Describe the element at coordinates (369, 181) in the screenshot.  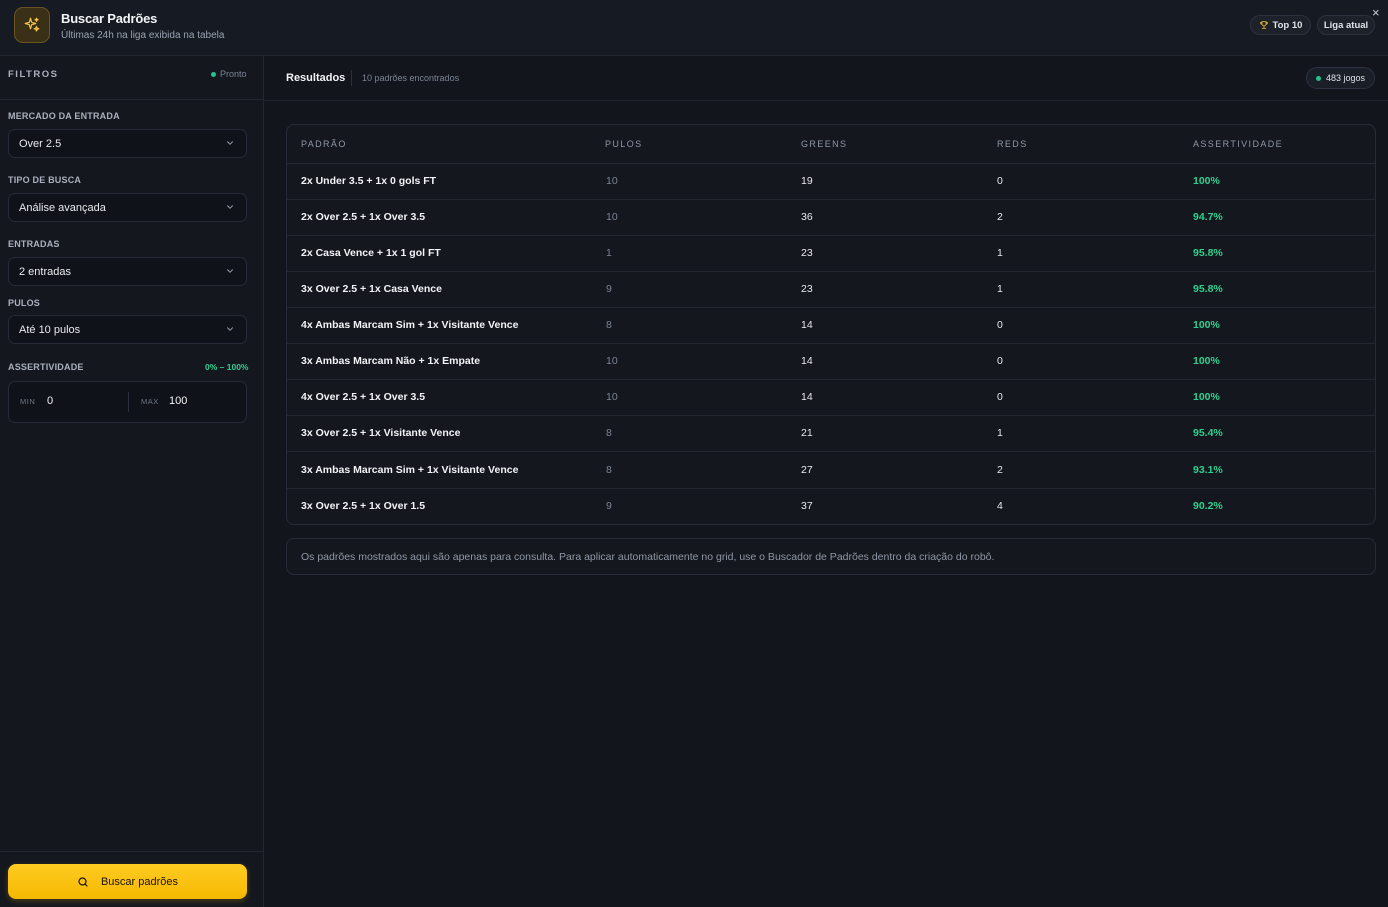
I see `padrao-cell: 2x Under 3.5 + 1x 0 gols FT` at that location.